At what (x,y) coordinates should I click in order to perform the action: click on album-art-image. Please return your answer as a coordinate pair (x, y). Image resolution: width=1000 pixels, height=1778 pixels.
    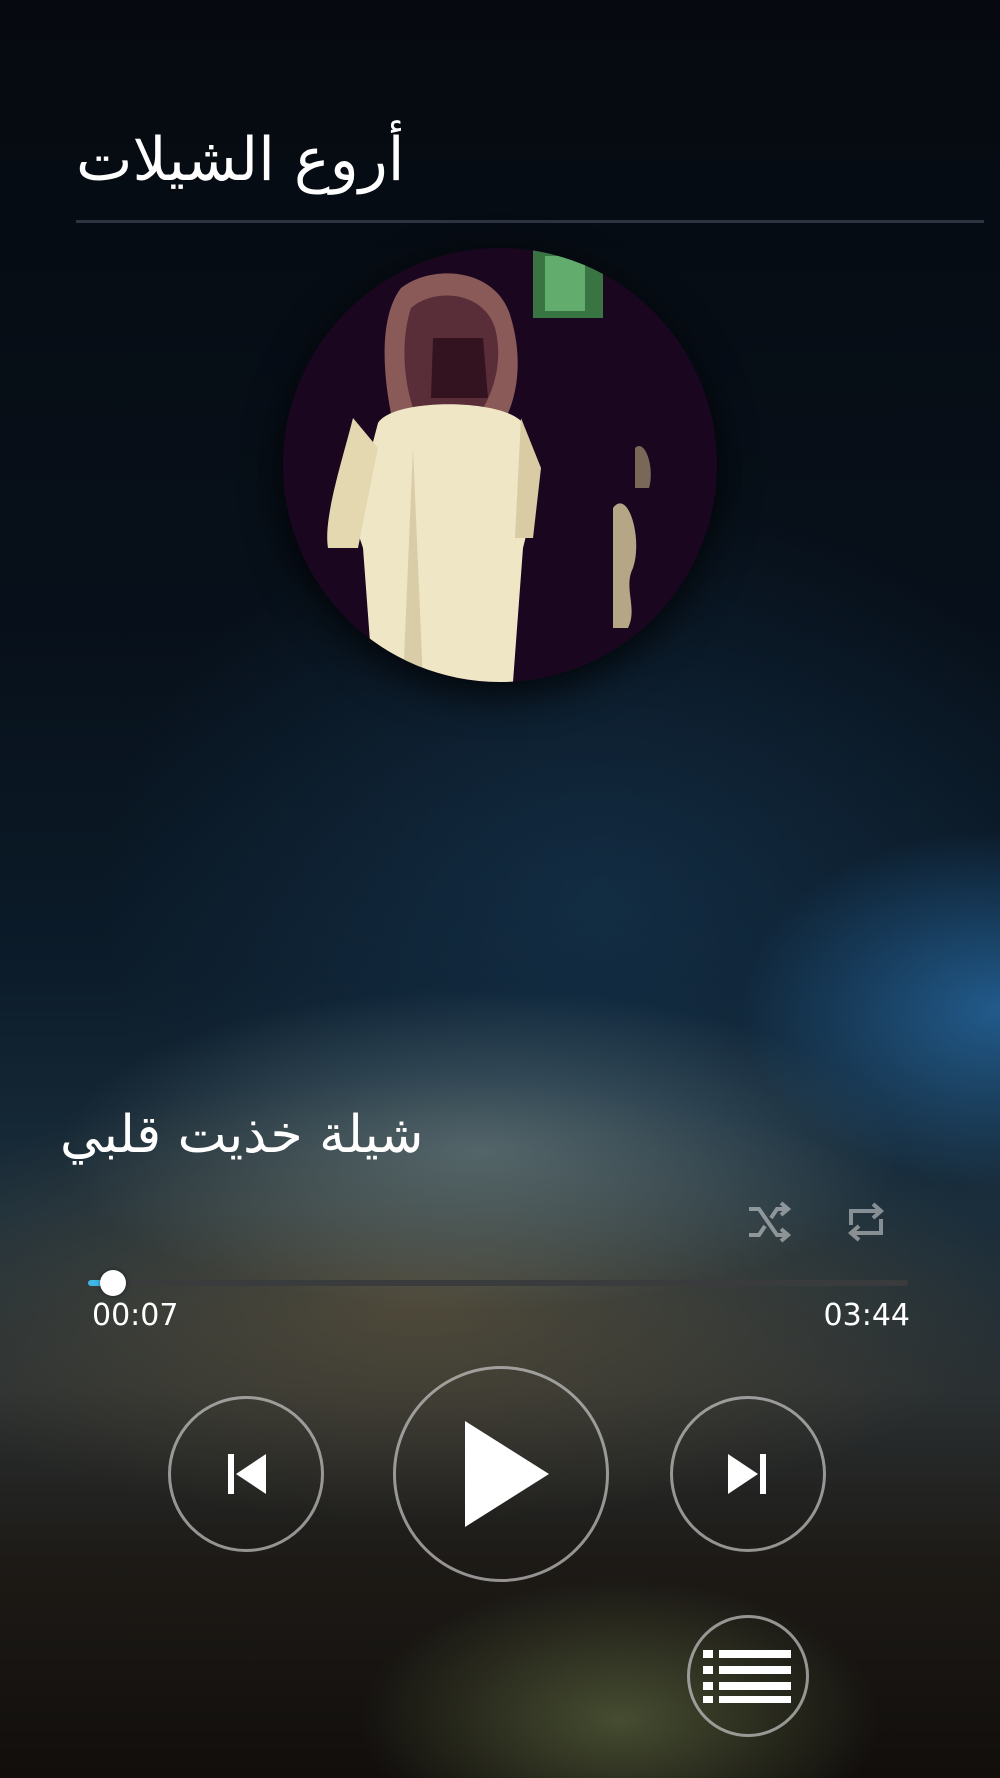
    Looking at the image, I should click on (500, 465).